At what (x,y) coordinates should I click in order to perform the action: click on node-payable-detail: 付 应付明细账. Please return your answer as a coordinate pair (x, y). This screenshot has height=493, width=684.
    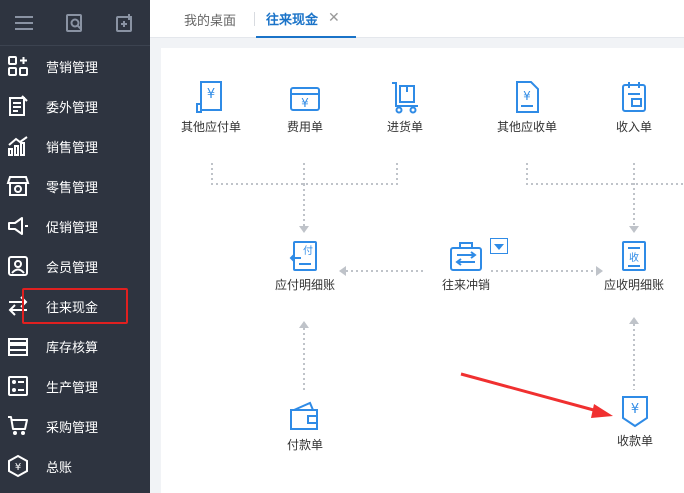
    Looking at the image, I should click on (305, 266).